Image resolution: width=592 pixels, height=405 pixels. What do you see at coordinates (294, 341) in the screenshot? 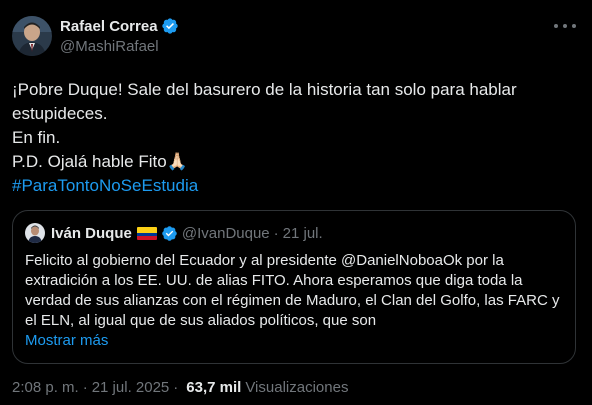
I see `show-more-link: Mostrar más` at bounding box center [294, 341].